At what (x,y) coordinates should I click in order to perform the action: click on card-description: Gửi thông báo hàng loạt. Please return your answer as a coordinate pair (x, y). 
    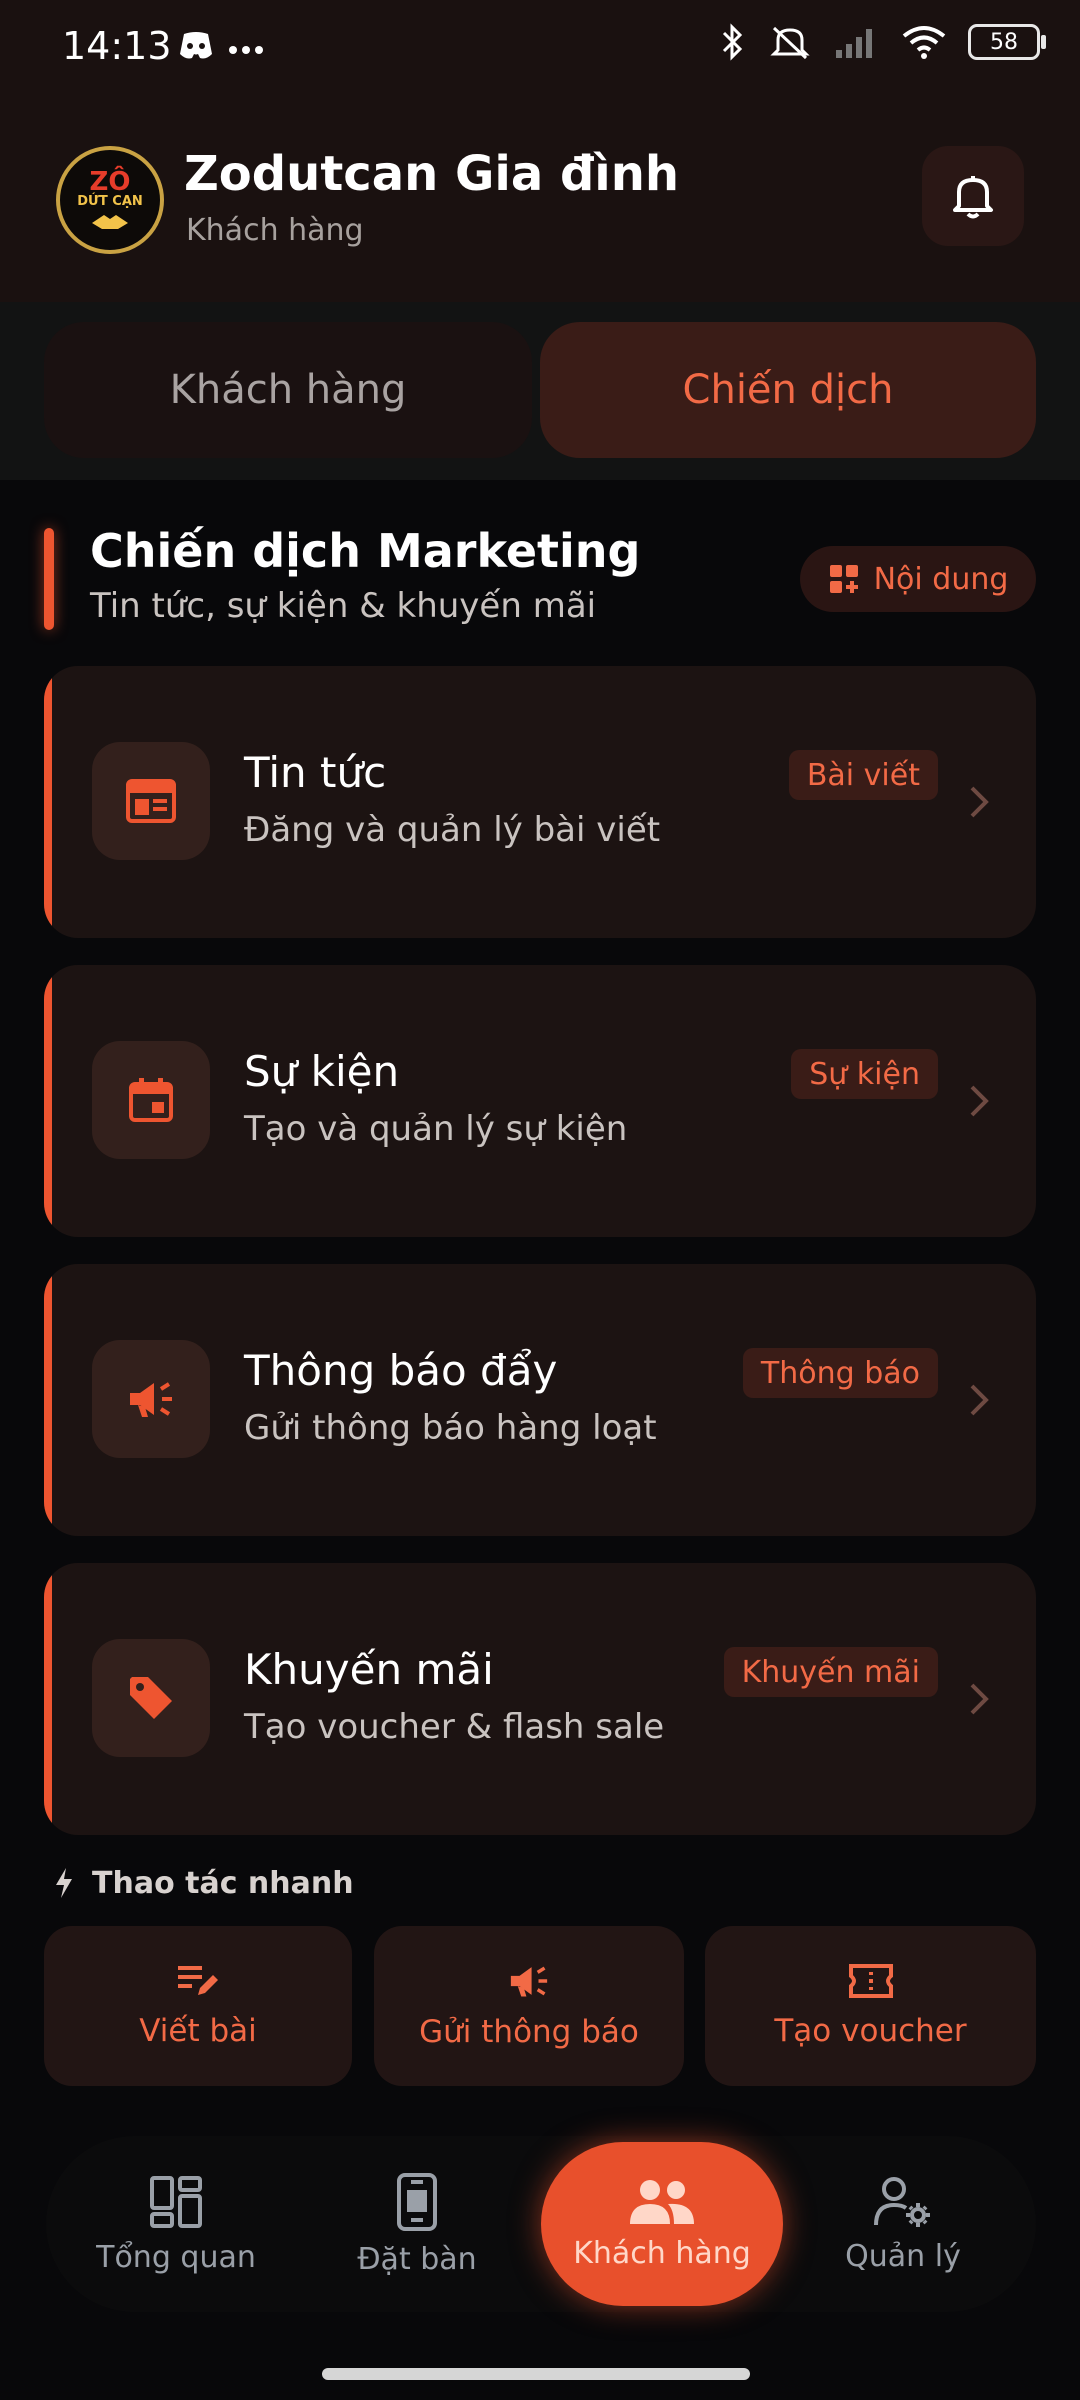
    Looking at the image, I should click on (450, 1428).